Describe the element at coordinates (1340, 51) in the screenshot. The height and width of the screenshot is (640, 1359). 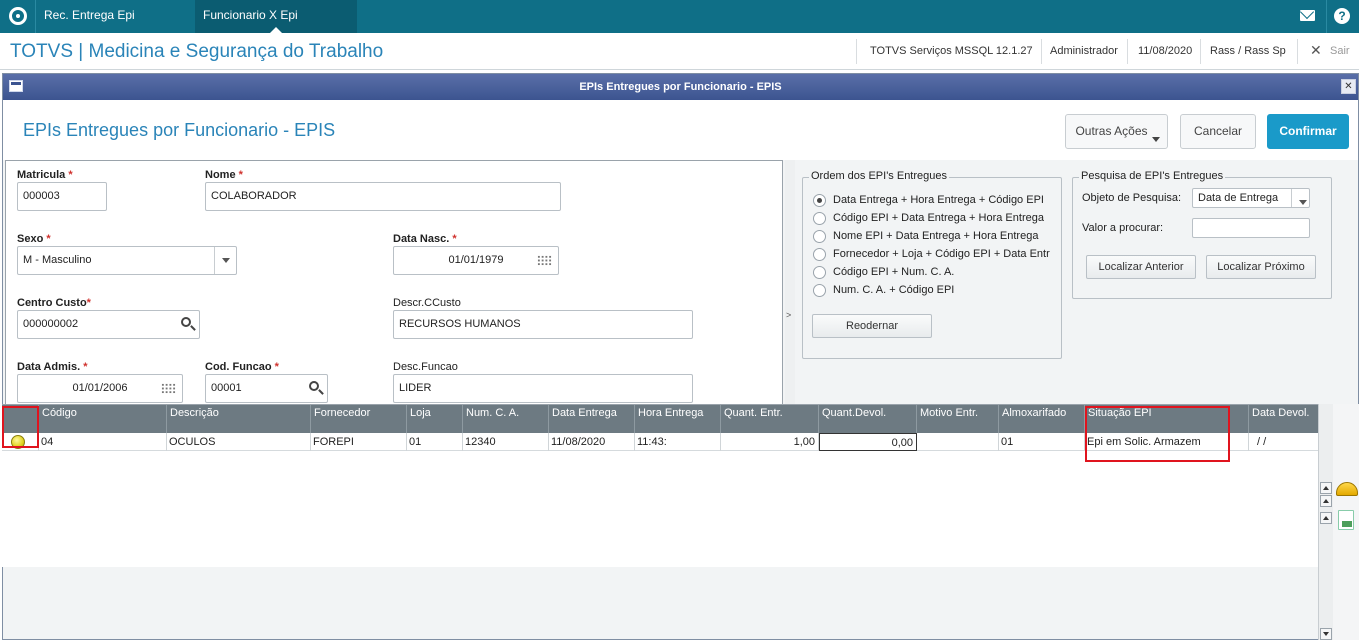
I see `exit-button: Sair` at that location.